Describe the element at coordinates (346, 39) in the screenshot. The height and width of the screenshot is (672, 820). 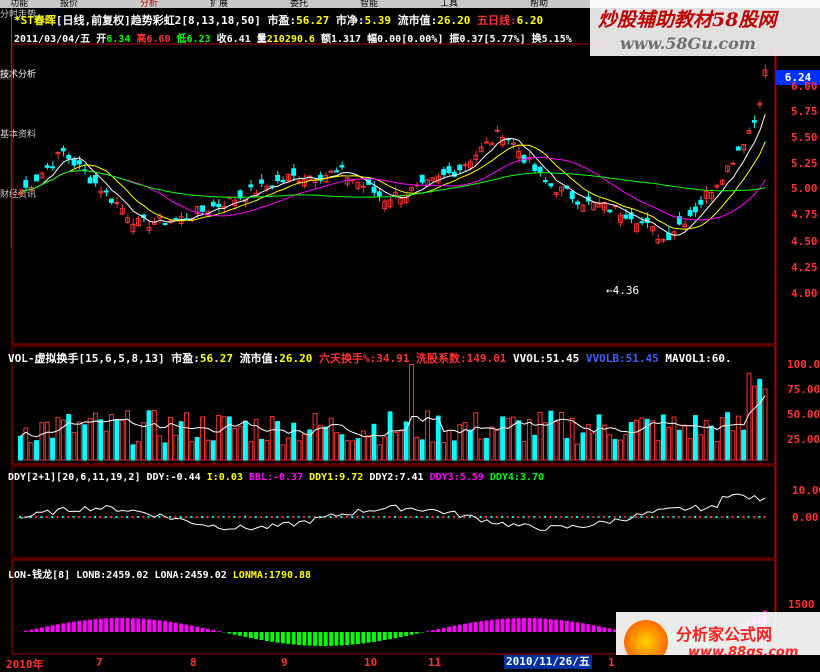
I see `amount-value: 1.317` at that location.